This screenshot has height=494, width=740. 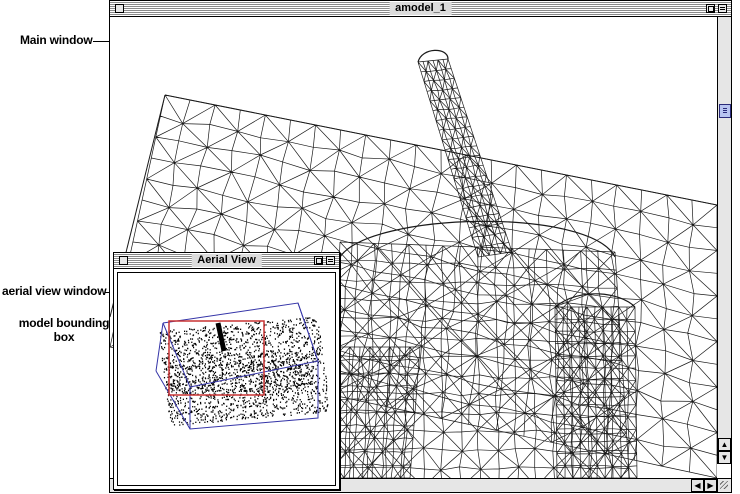 I want to click on collapse-box-icon, so click(x=722, y=8).